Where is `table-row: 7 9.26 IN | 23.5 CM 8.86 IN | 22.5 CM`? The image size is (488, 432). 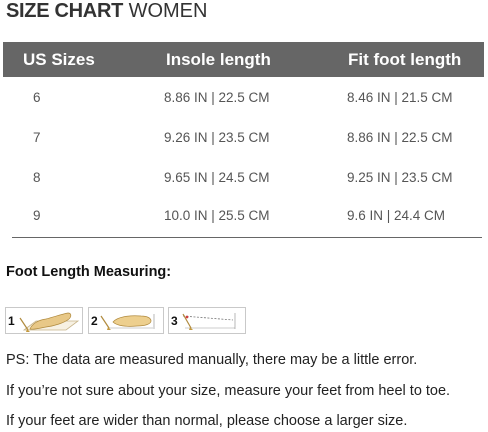
table-row: 7 9.26 IN | 23.5 CM 8.86 IN | 22.5 CM is located at coordinates (244, 140).